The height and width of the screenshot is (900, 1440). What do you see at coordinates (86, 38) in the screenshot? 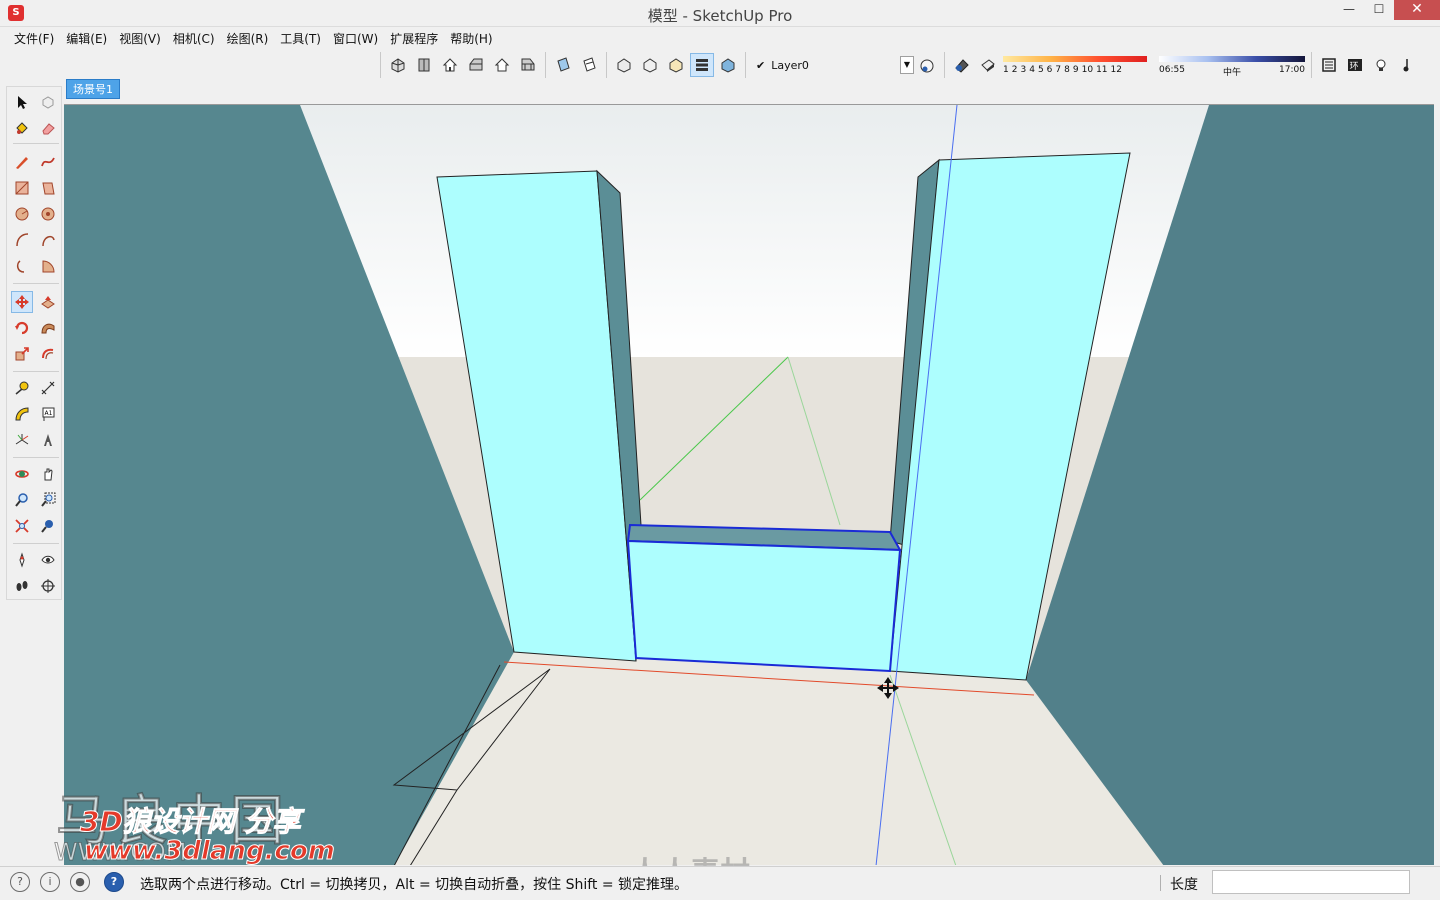
I see `menu-edit: 编辑(E)` at bounding box center [86, 38].